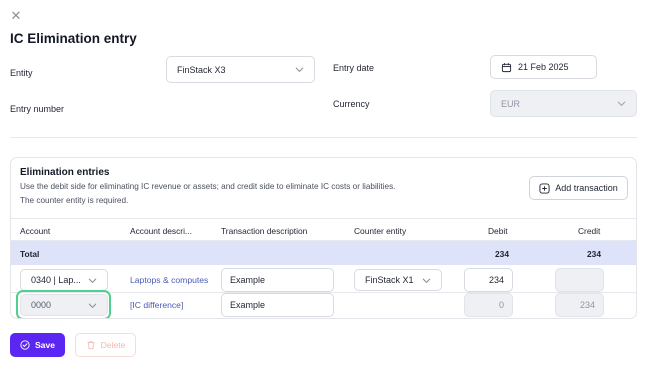 This screenshot has width=646, height=370. I want to click on debit-input: 0, so click(488, 305).